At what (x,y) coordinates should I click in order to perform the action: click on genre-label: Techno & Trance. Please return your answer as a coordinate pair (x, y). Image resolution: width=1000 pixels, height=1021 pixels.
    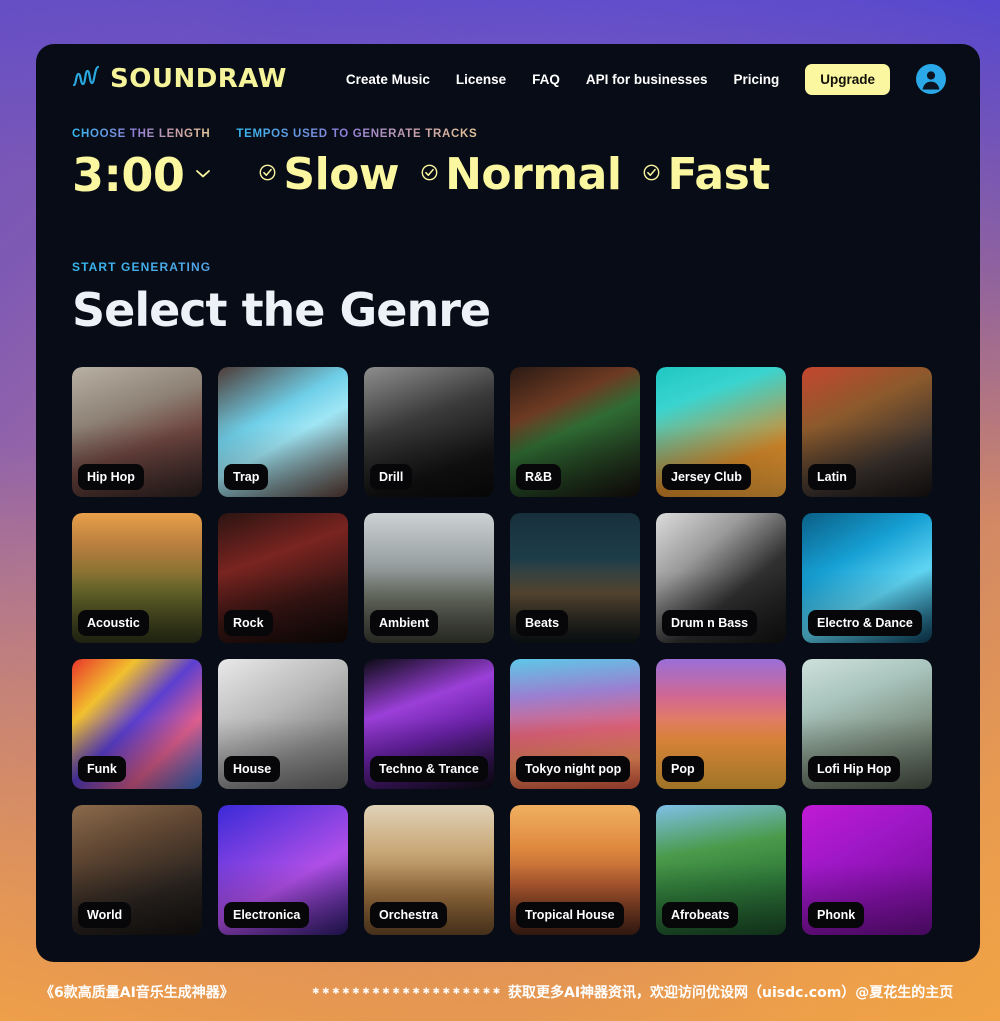
    Looking at the image, I should click on (429, 769).